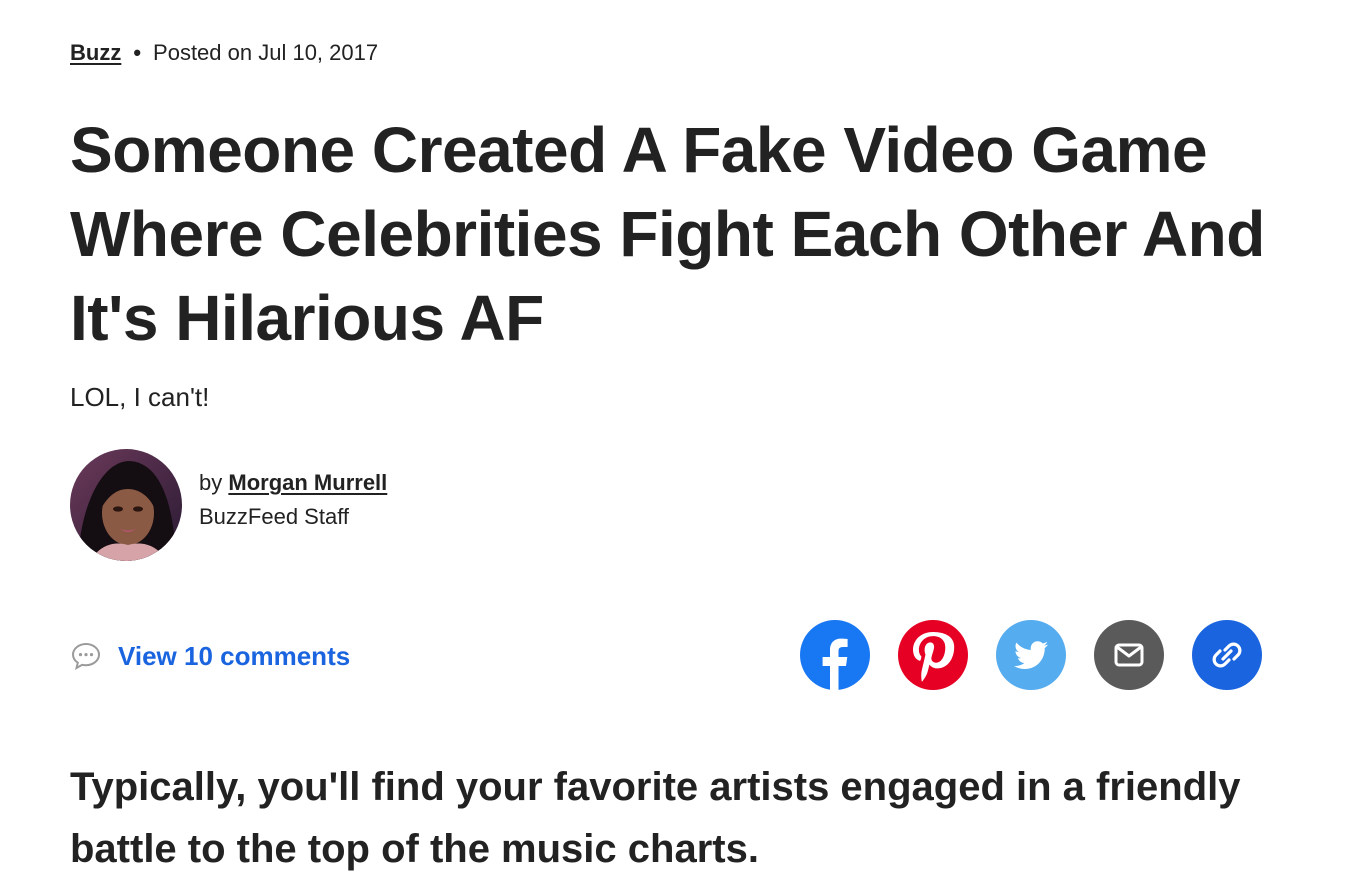 The width and height of the screenshot is (1362, 896). I want to click on link-icon, so click(1227, 655).